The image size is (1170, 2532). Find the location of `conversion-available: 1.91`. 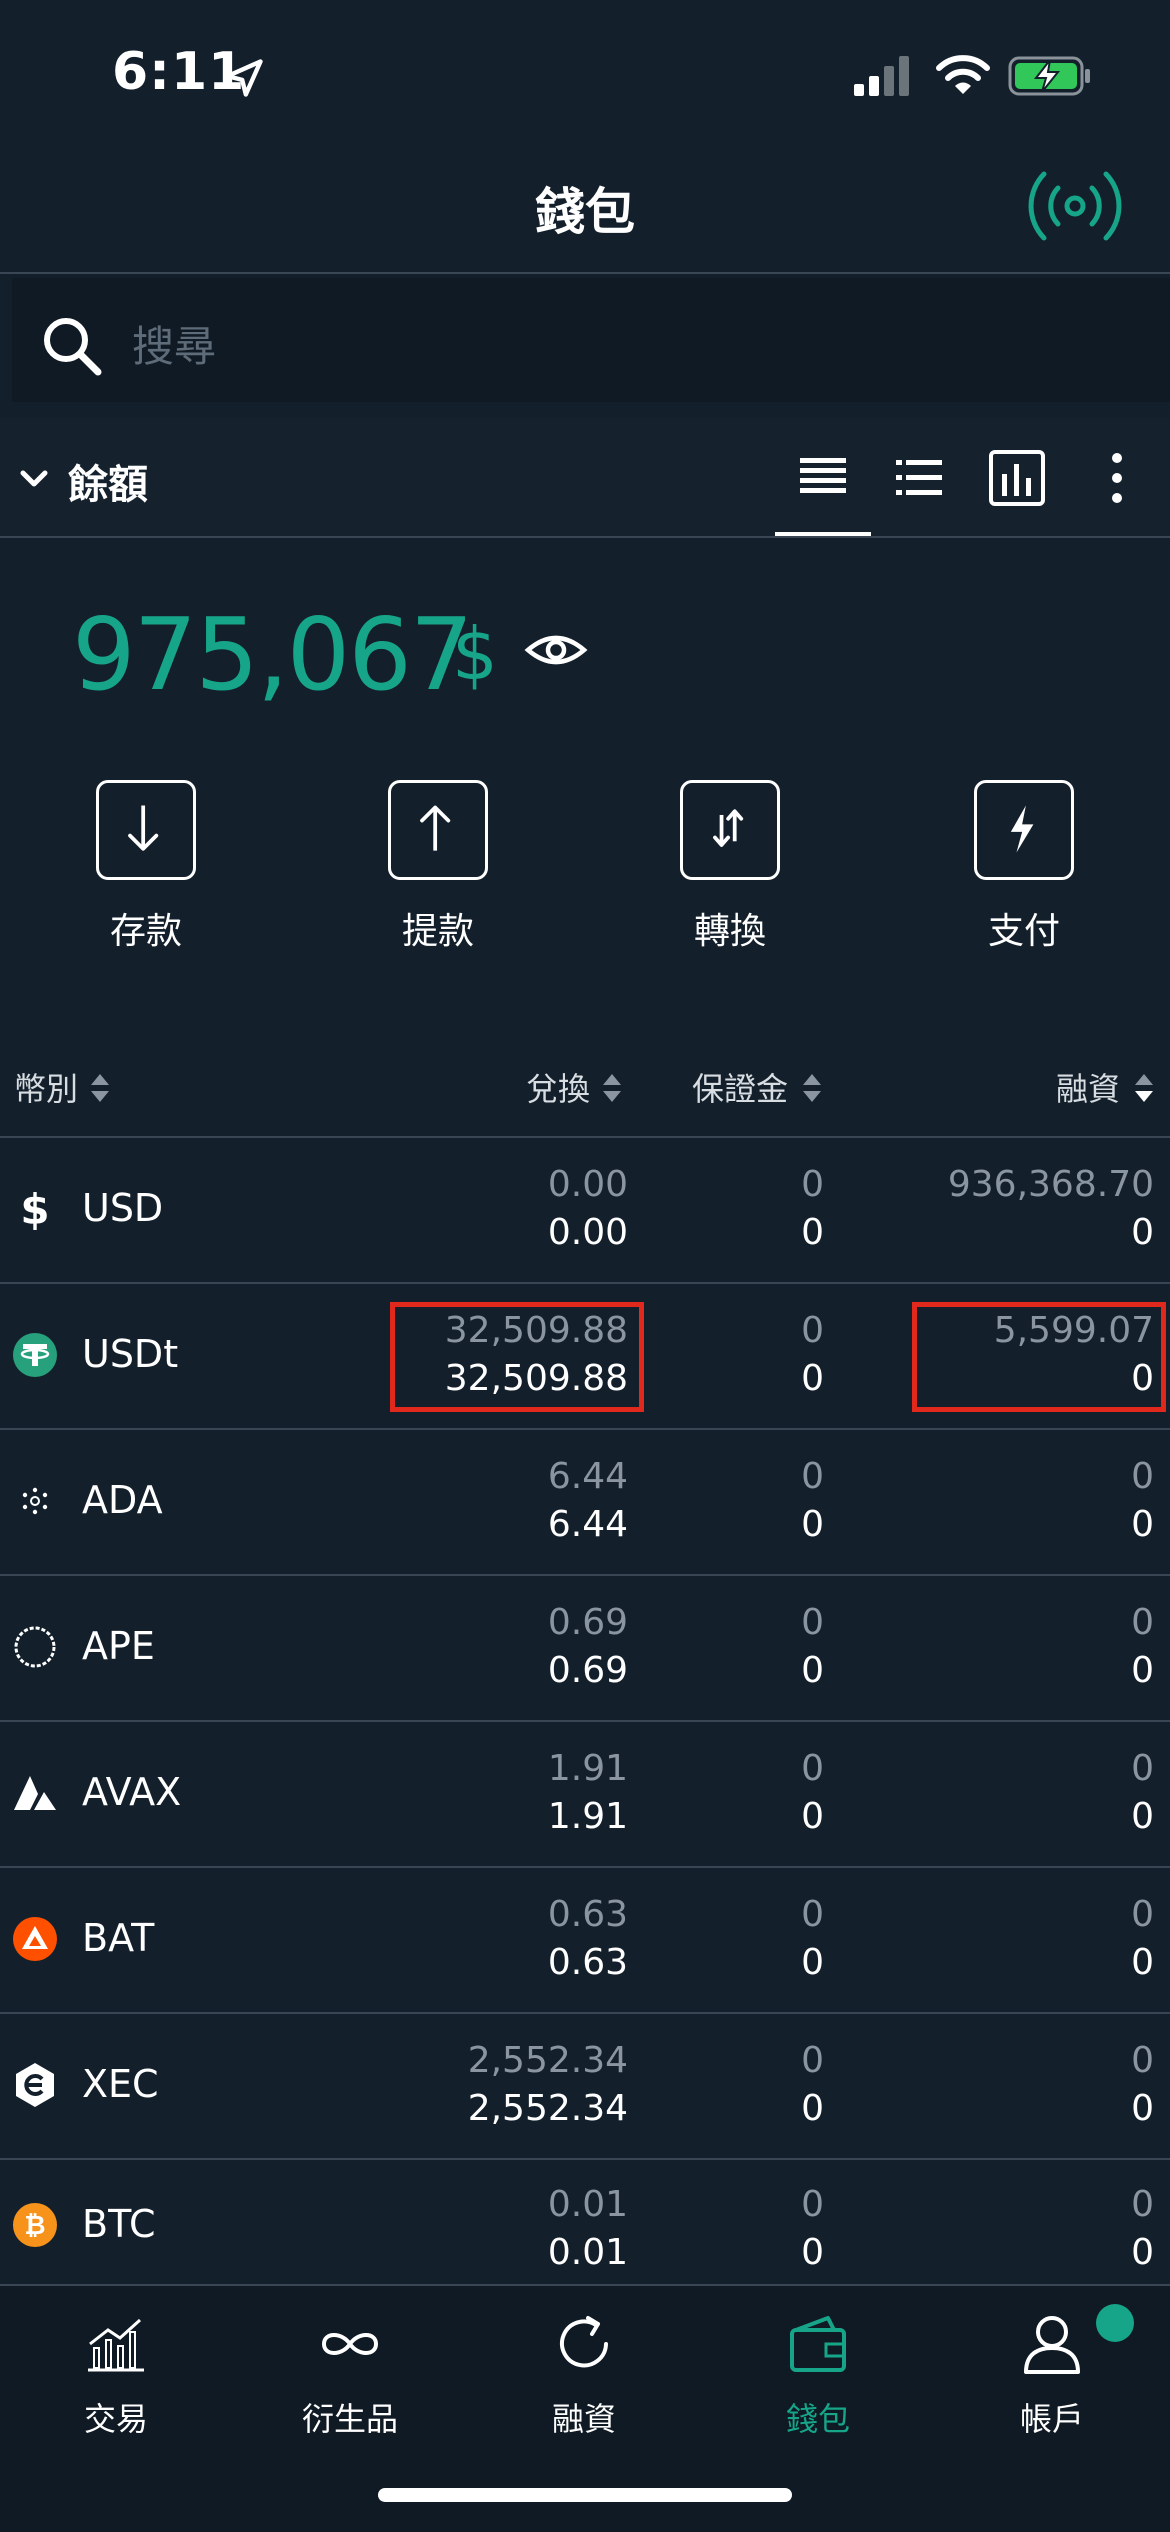

conversion-available: 1.91 is located at coordinates (587, 1768).